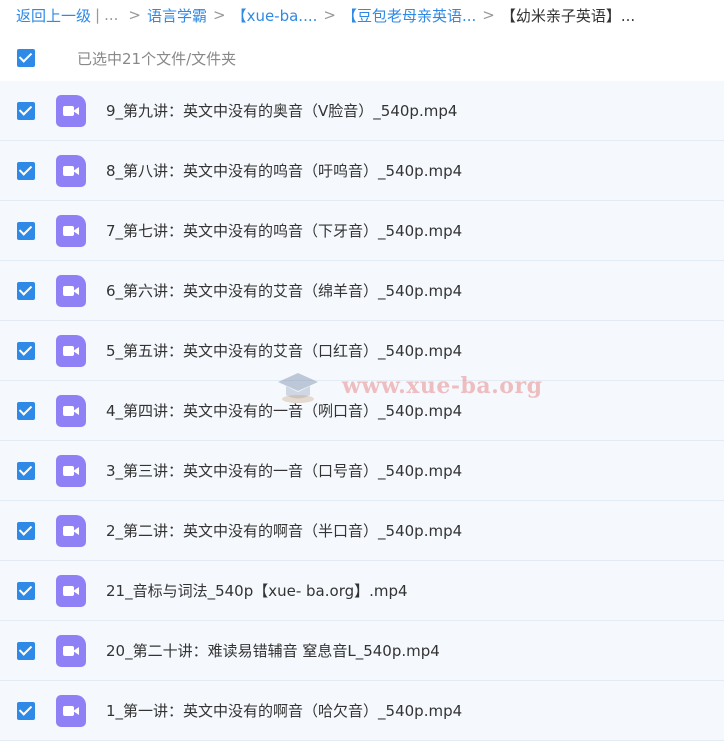 The height and width of the screenshot is (741, 724). What do you see at coordinates (362, 58) in the screenshot?
I see `selection-bar: 已选中21个文件/文件夹` at bounding box center [362, 58].